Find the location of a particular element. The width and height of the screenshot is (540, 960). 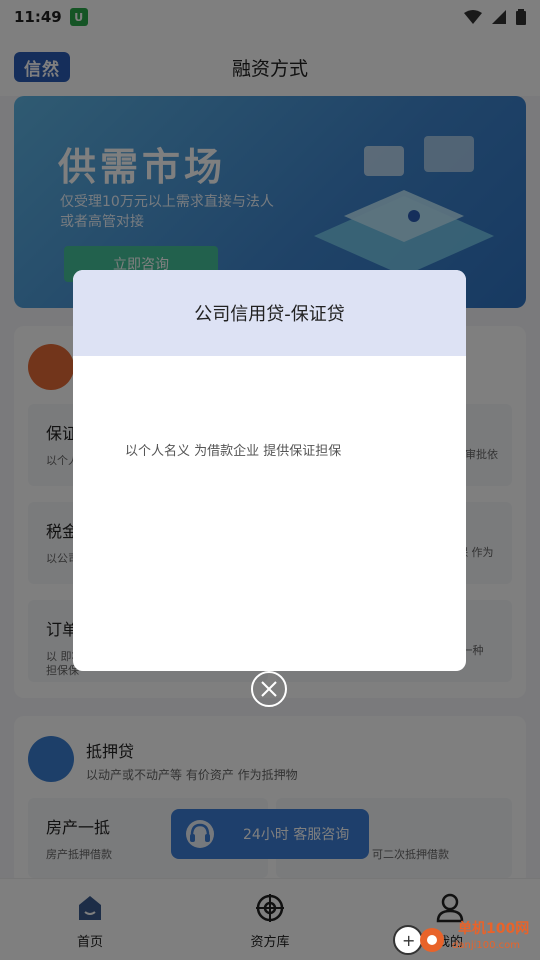

dialog-title: 公司信用贷-保证贷 is located at coordinates (269, 313).